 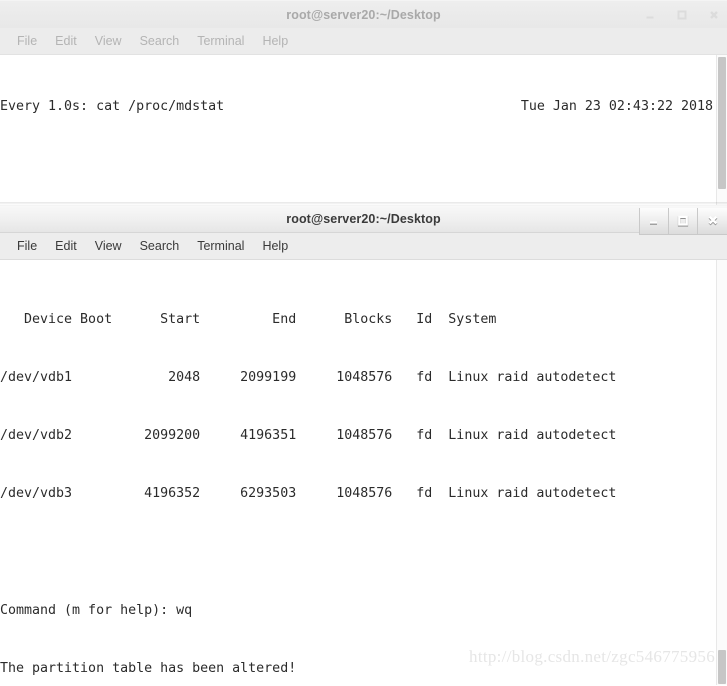 I want to click on scrollbar-mdadm, so click(x=721, y=472).